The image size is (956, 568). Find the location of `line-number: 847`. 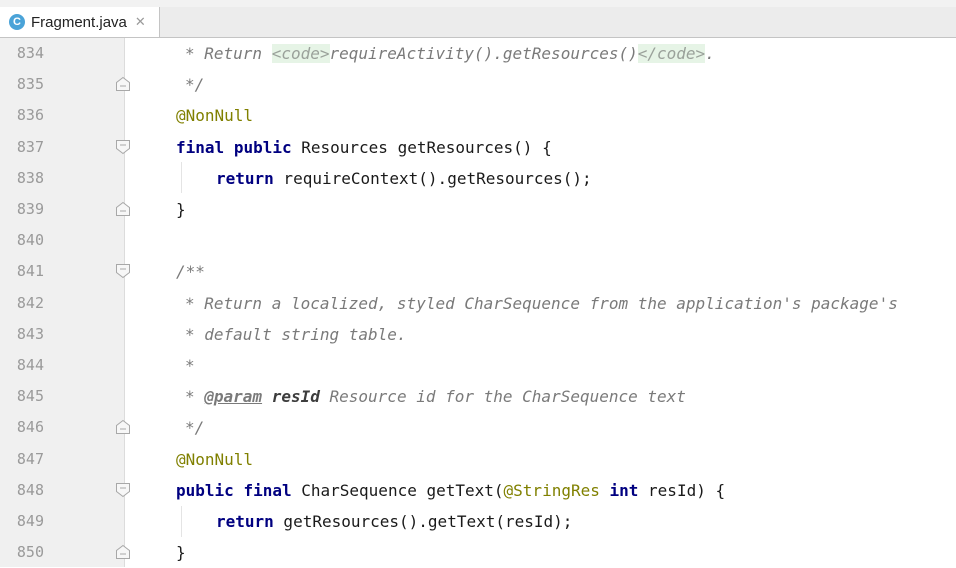

line-number: 847 is located at coordinates (30, 458).